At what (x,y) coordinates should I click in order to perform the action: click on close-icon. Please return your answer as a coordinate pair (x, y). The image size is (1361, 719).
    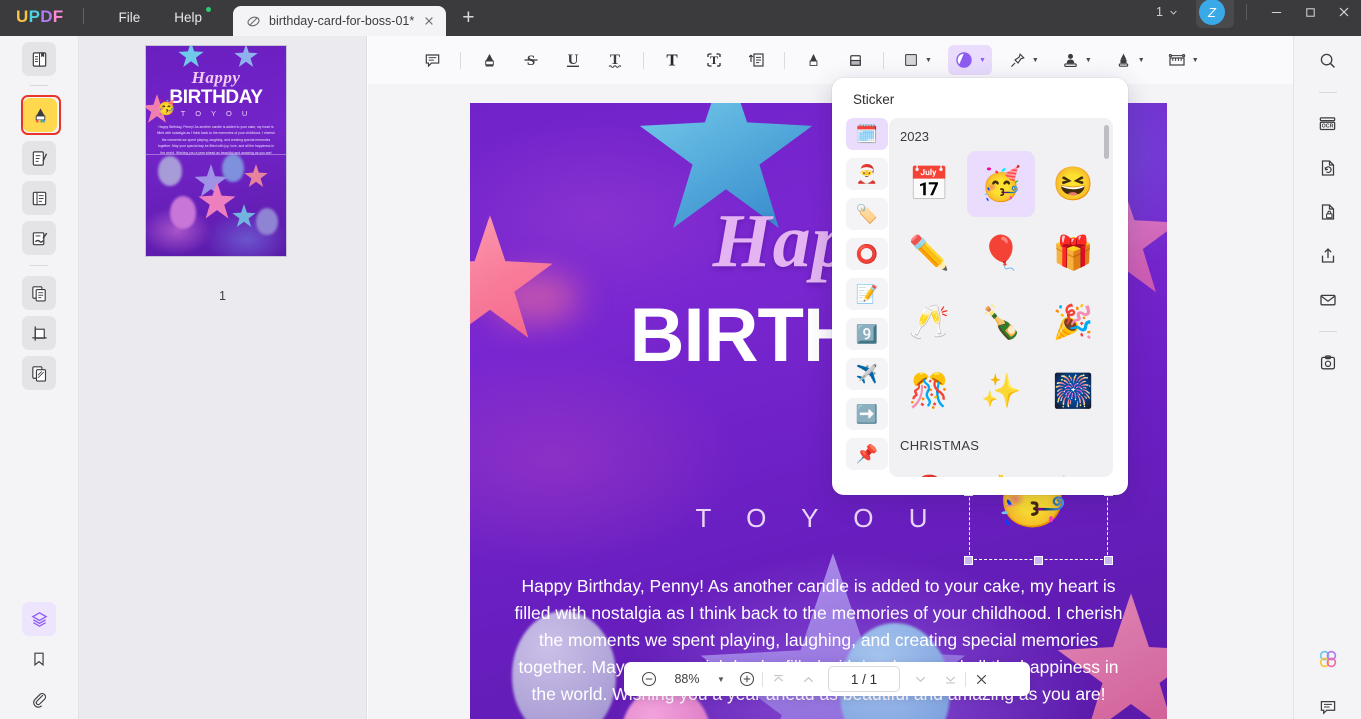
    Looking at the image, I should click on (429, 21).